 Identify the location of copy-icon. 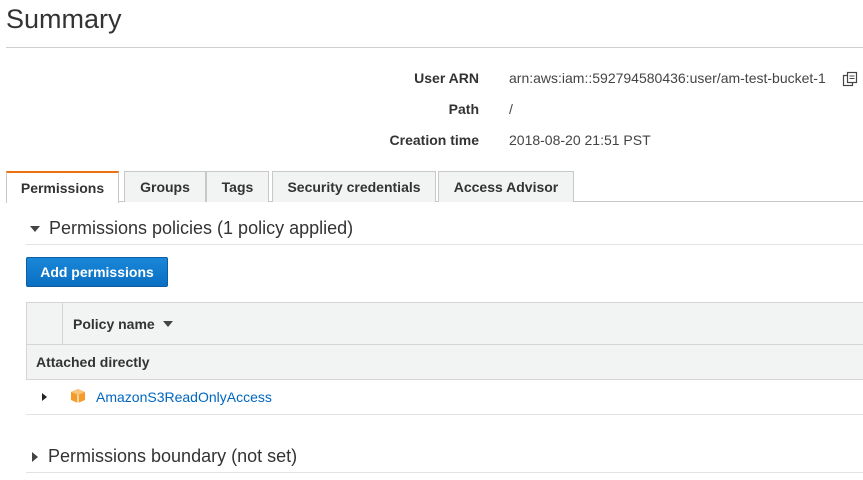
(850, 79).